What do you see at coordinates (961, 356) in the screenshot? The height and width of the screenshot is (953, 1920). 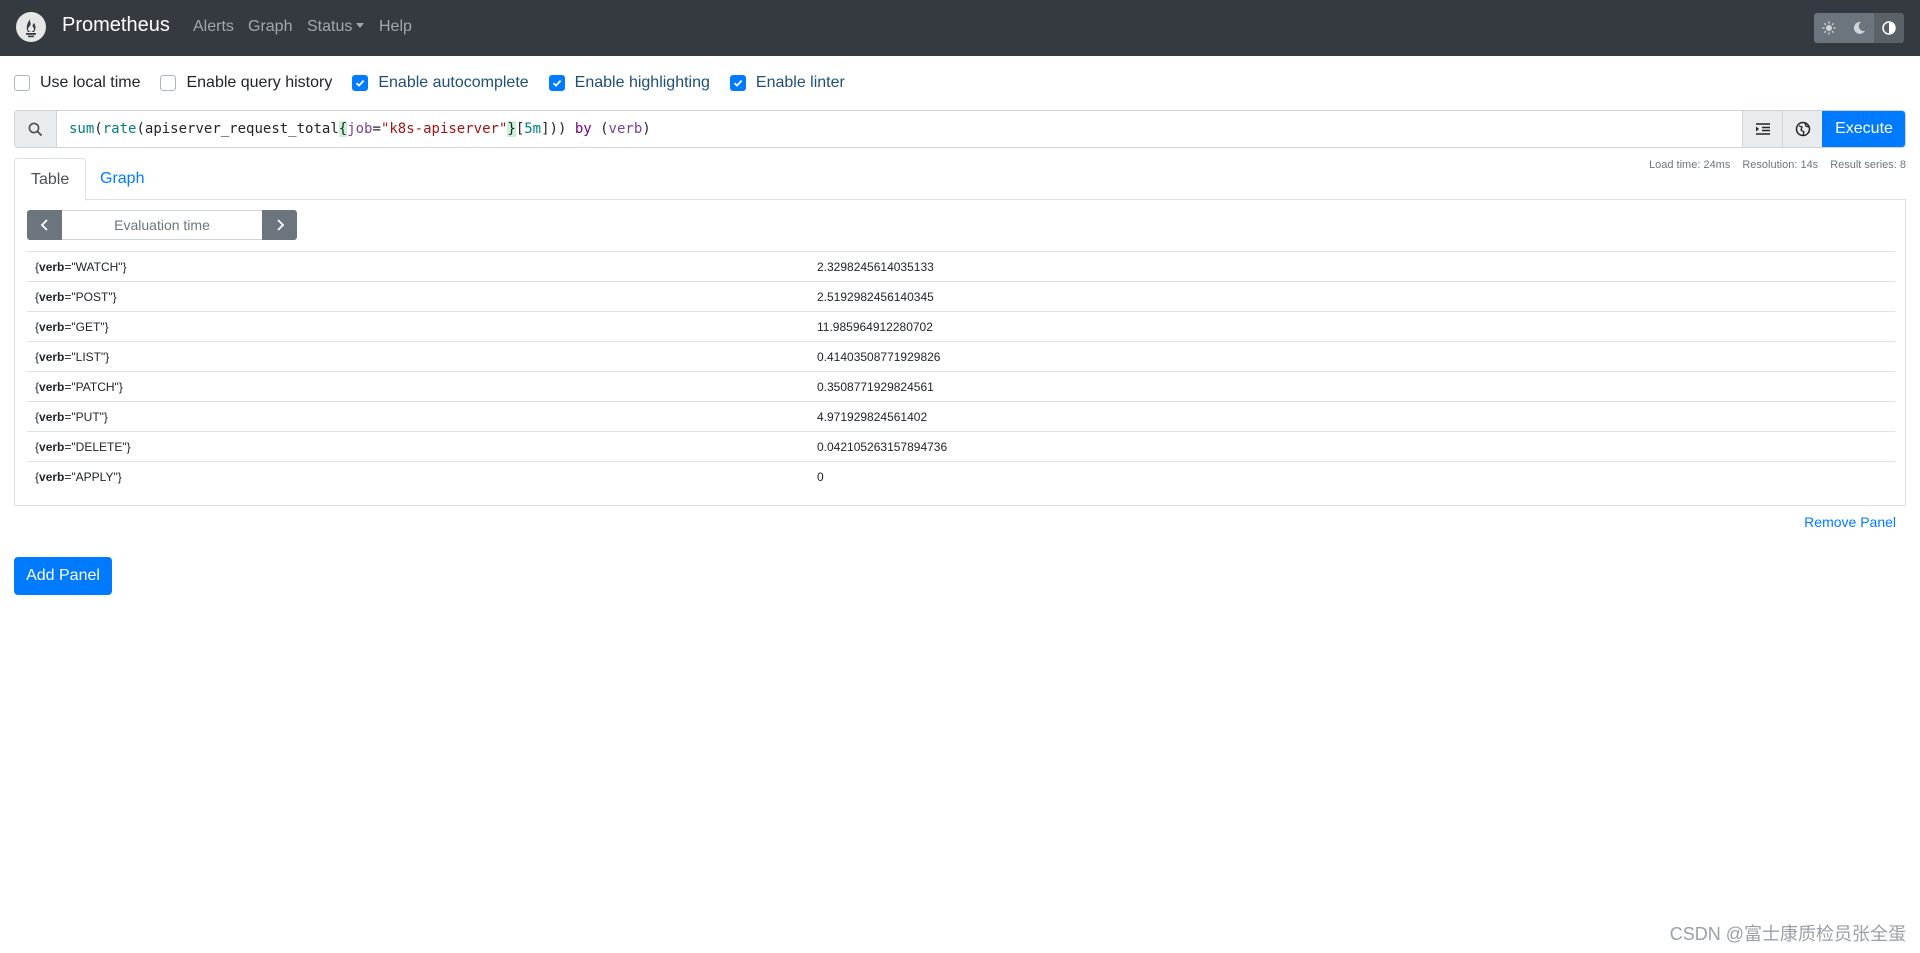 I see `table-row: {verb="LIST"} 0.41403508771929826` at bounding box center [961, 356].